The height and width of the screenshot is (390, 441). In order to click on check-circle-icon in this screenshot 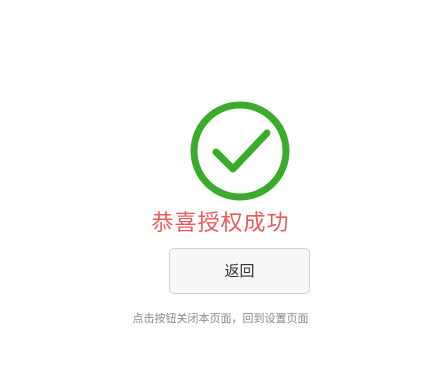, I will do `click(240, 151)`.